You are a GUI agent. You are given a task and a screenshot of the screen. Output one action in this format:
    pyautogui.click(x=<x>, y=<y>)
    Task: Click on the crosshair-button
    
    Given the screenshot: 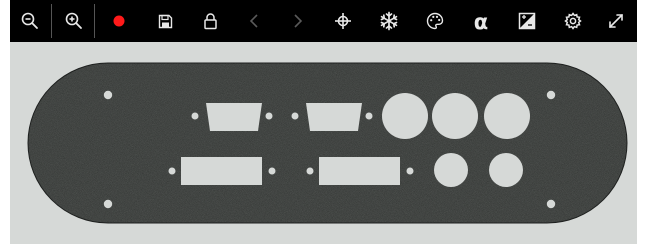 What is the action you would take?
    pyautogui.click(x=343, y=21)
    